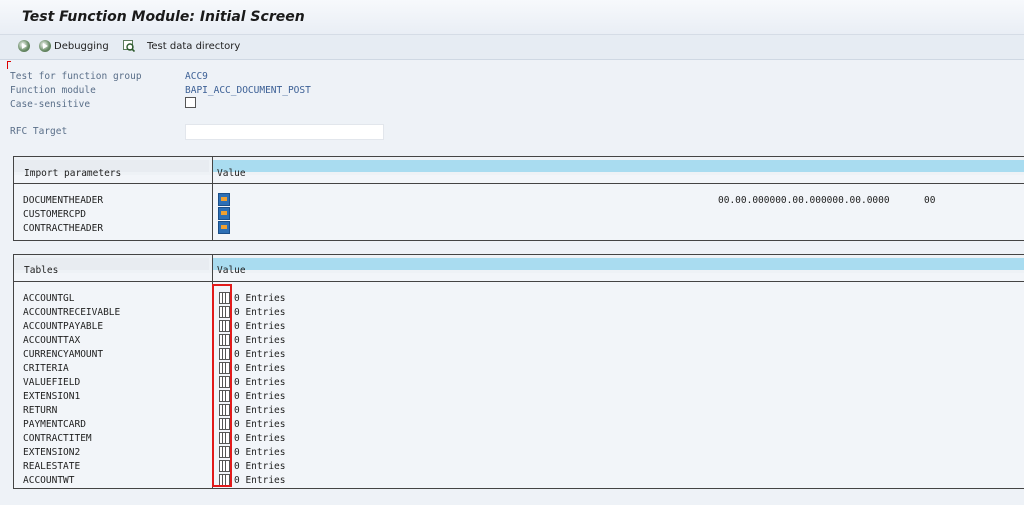  What do you see at coordinates (54, 424) in the screenshot?
I see `table-row: PAYMENTCARD` at bounding box center [54, 424].